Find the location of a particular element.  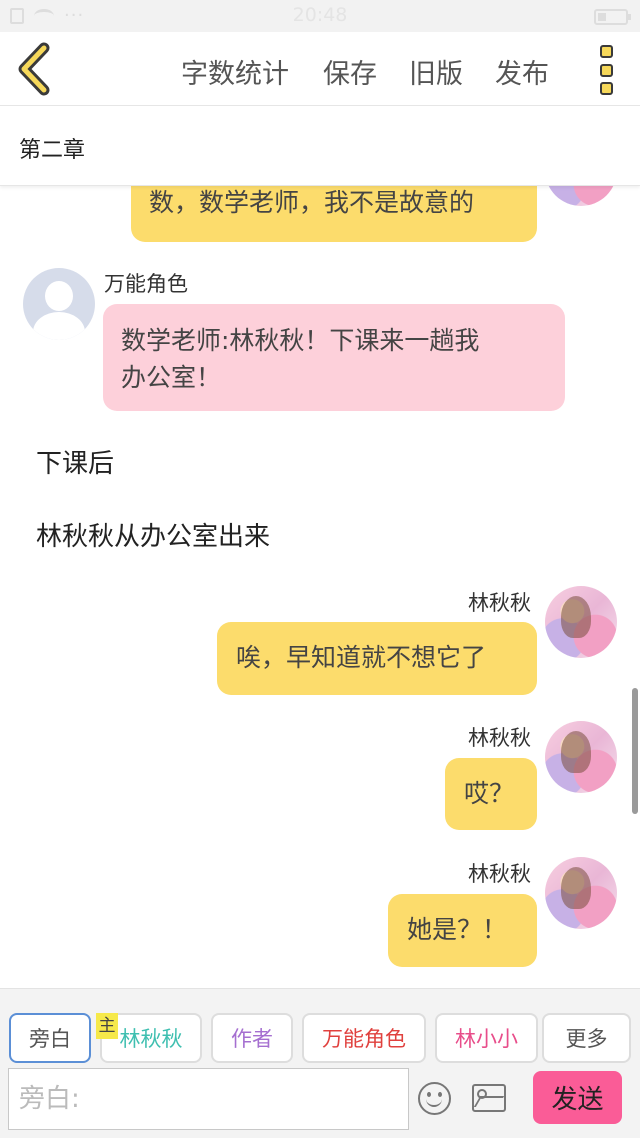

role-label: 旁白 is located at coordinates (50, 1039).